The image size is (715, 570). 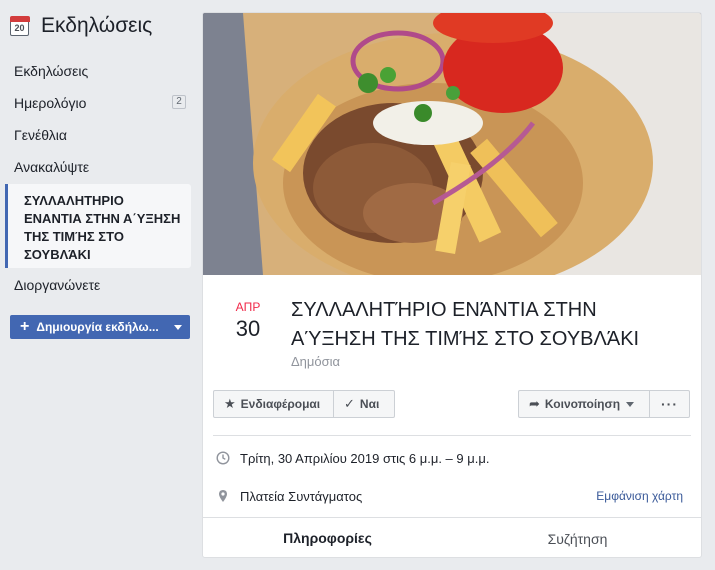 What do you see at coordinates (223, 458) in the screenshot?
I see `clock-icon` at bounding box center [223, 458].